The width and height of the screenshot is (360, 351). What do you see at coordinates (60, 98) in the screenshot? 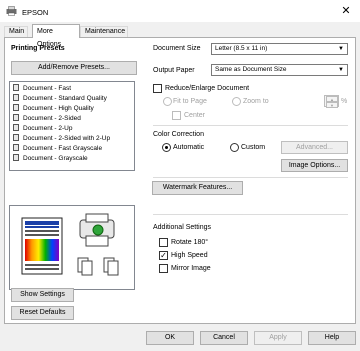
I see `preset-item: Document - Standard Quality` at bounding box center [60, 98].